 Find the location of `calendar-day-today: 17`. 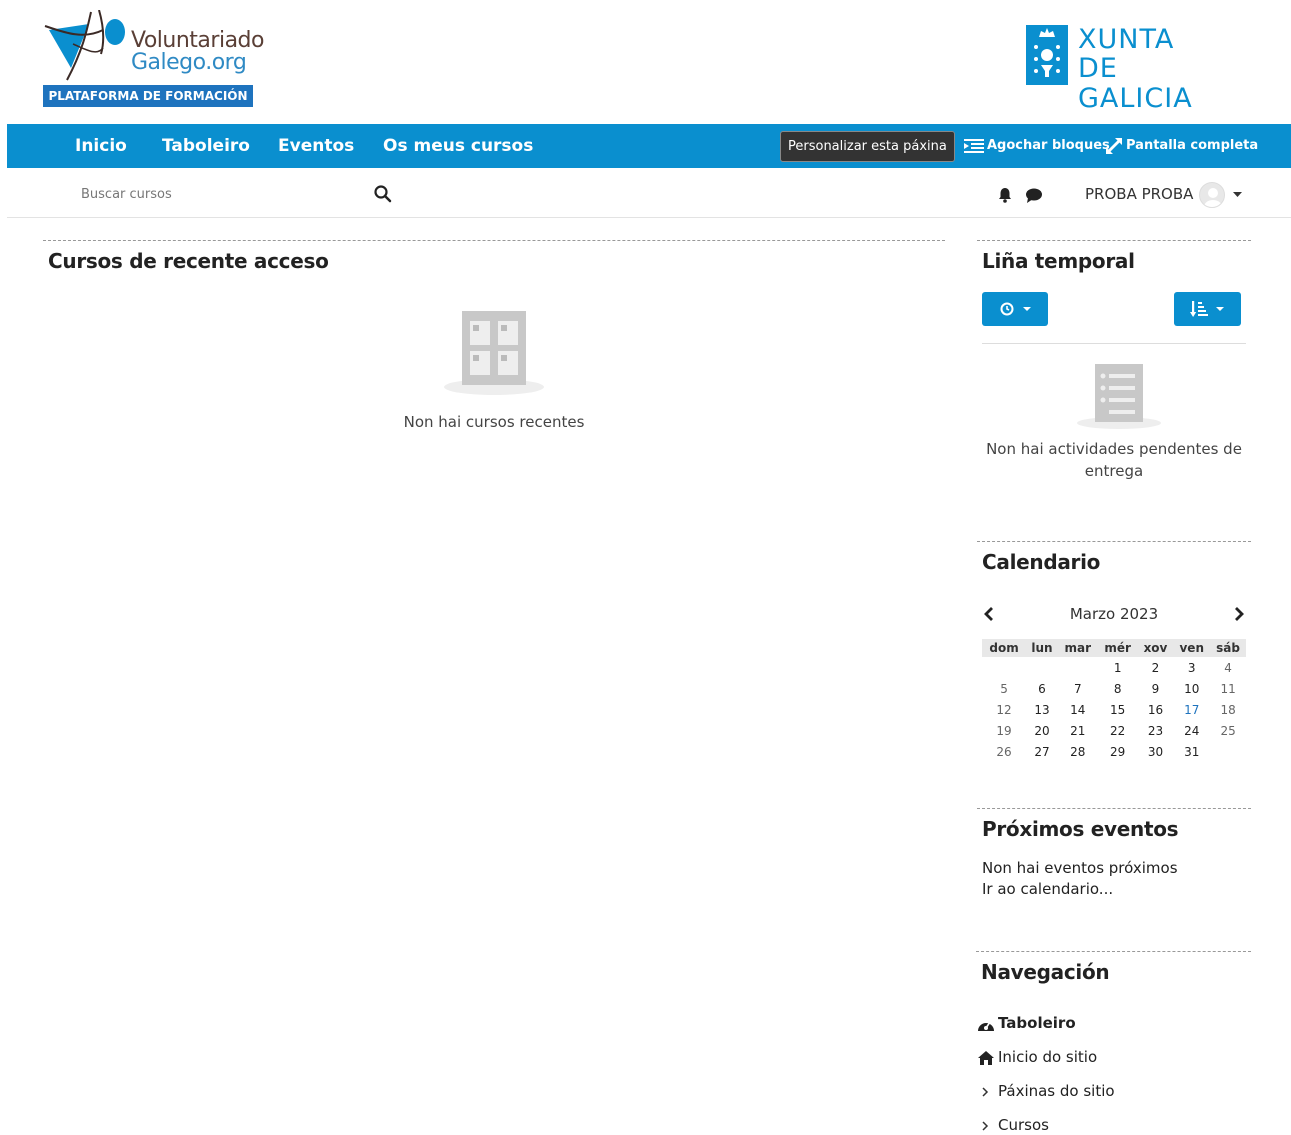

calendar-day-today: 17 is located at coordinates (1191, 709).